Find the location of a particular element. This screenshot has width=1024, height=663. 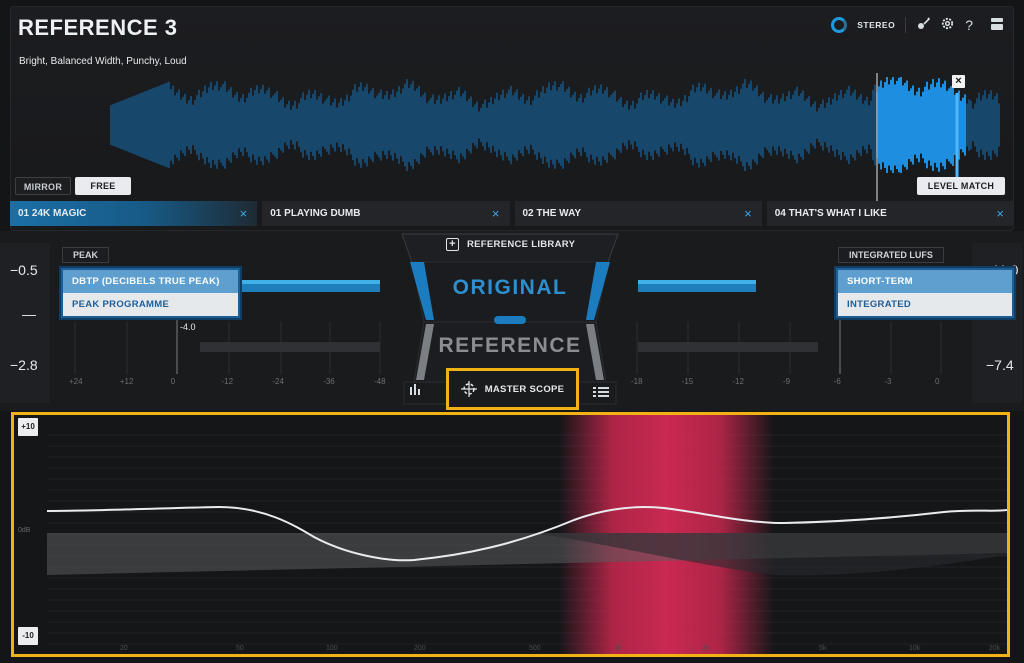

gear-icon is located at coordinates (947, 24).